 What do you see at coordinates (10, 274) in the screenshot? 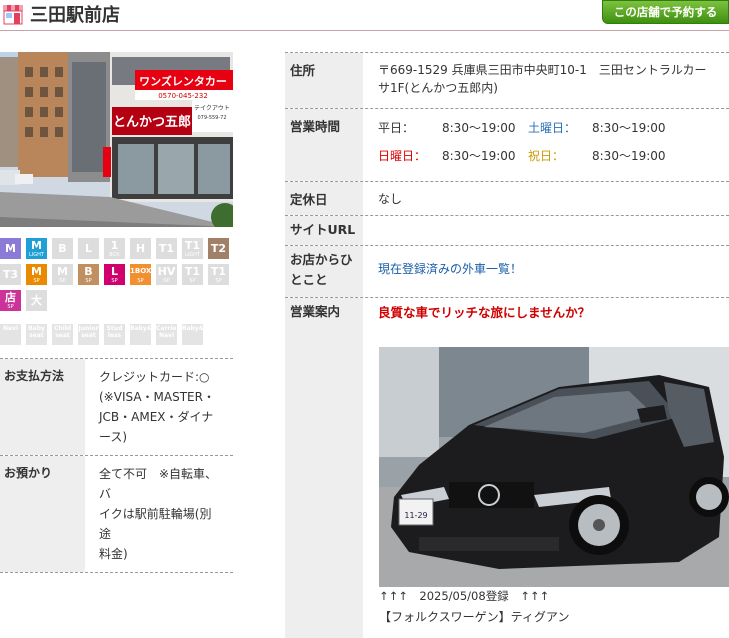
I see `car-class-badge: T3` at bounding box center [10, 274].